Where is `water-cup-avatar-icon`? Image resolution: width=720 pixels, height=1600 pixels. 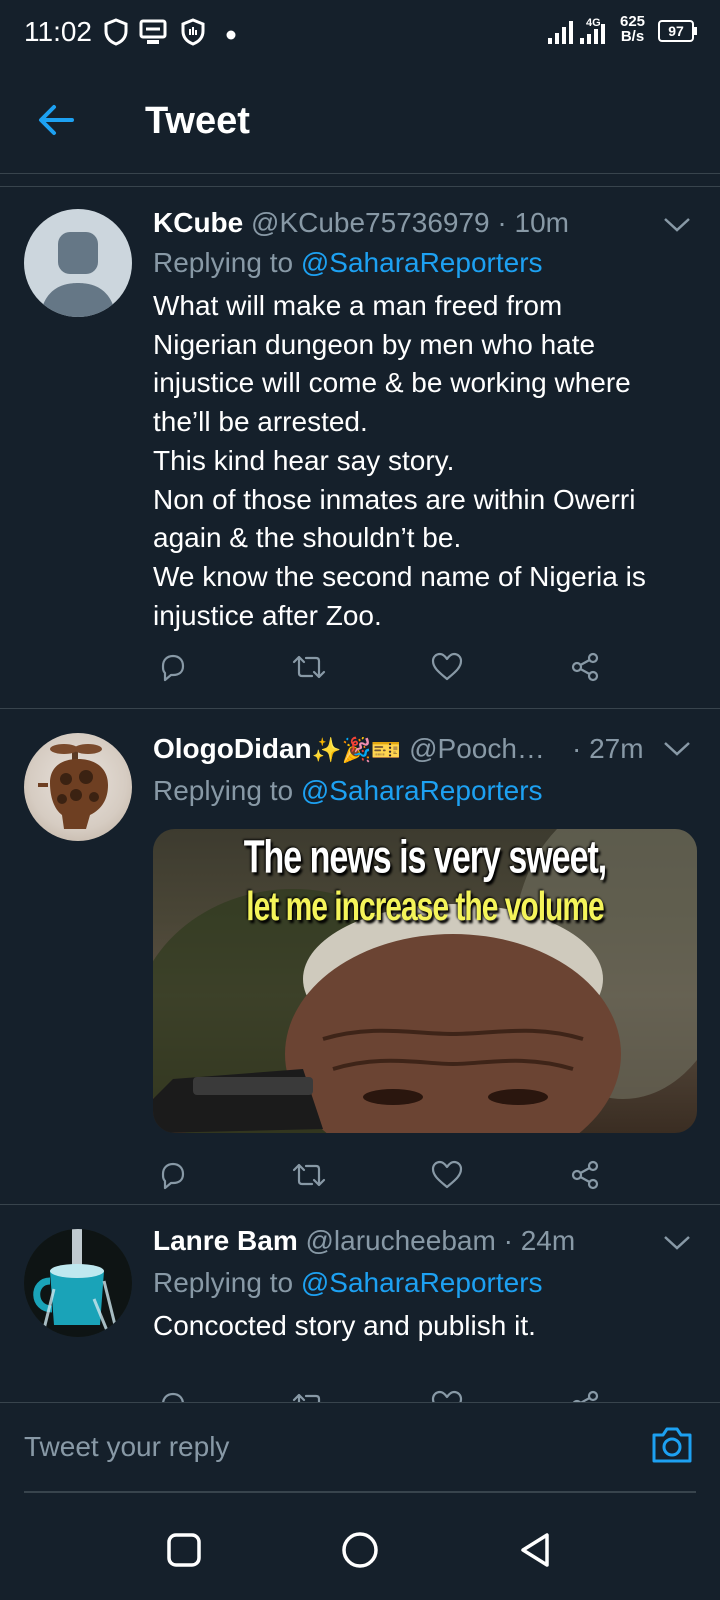
water-cup-avatar-icon is located at coordinates (78, 1283).